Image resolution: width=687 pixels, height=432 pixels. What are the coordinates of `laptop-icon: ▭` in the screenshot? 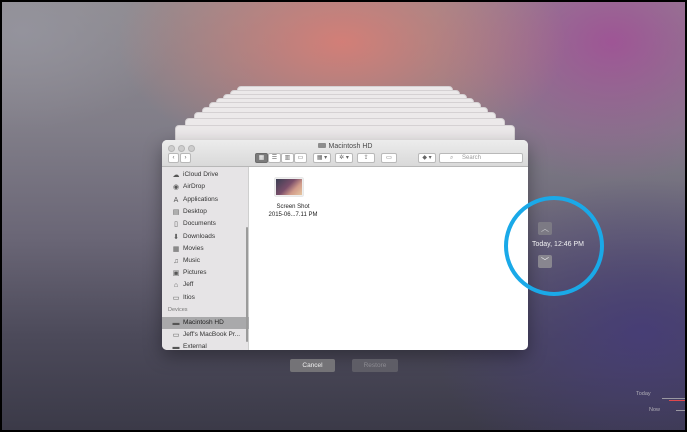 It's located at (176, 335).